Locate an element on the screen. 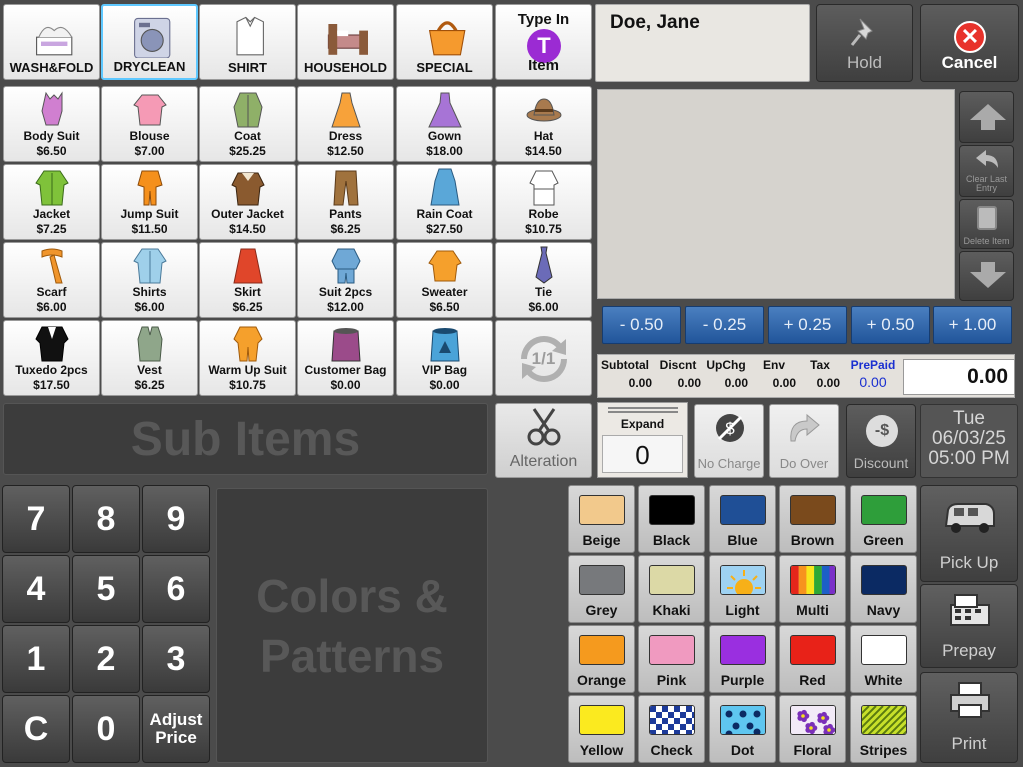 The image size is (1023, 767). env-value: 0.00 is located at coordinates (784, 383).